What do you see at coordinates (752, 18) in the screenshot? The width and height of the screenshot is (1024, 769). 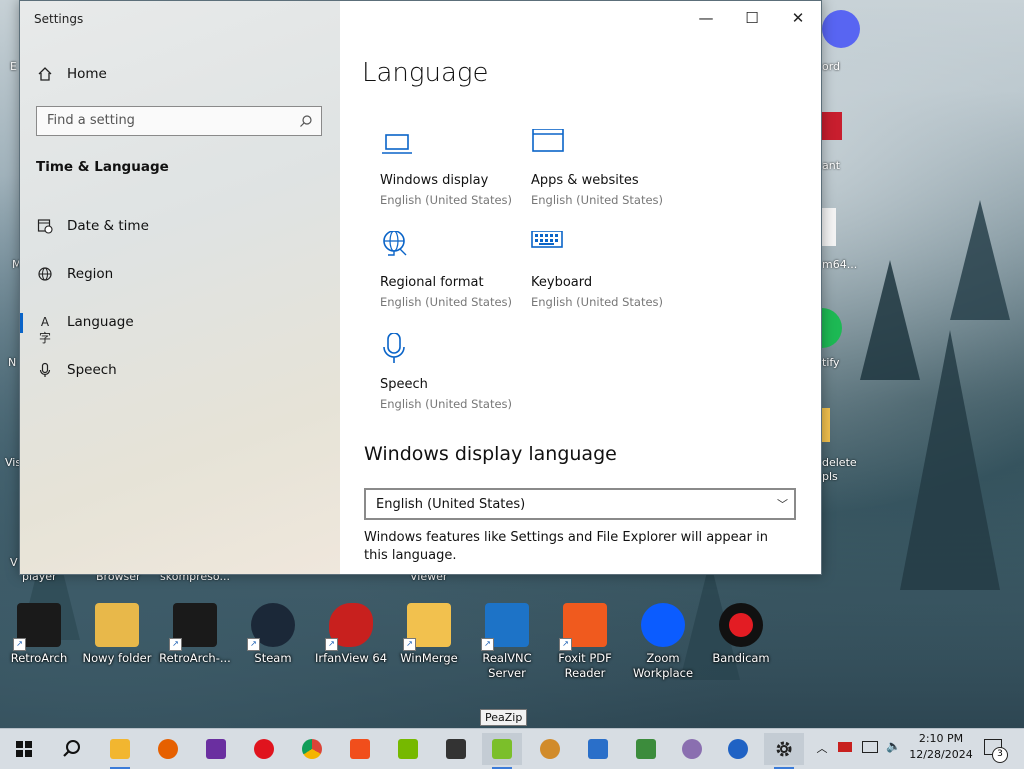 I see `maximize-button: ☐` at bounding box center [752, 18].